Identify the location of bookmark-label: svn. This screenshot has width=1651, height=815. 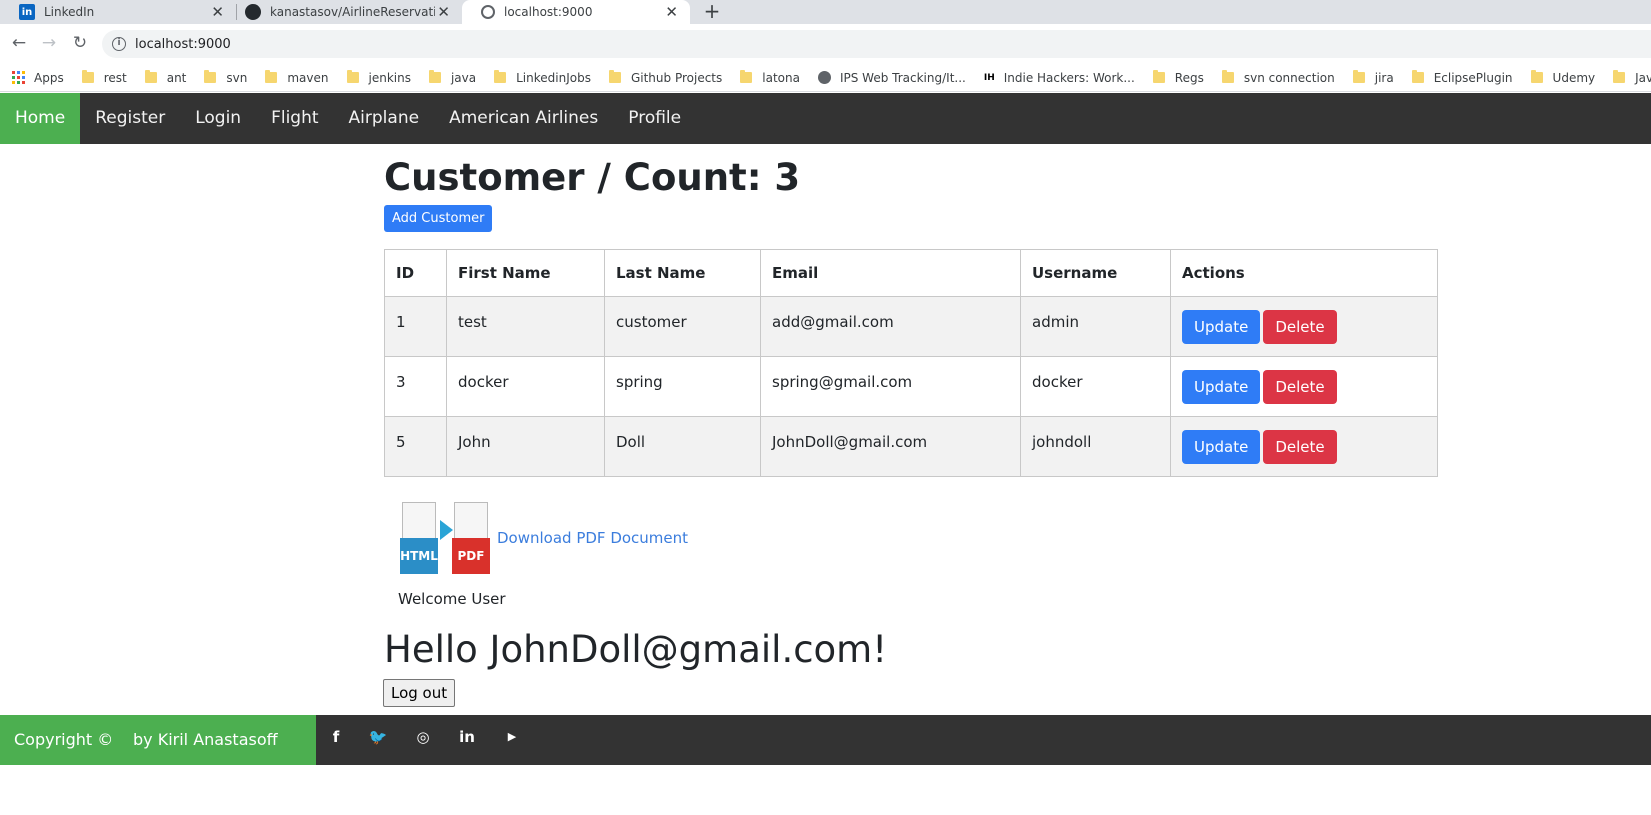
(237, 77).